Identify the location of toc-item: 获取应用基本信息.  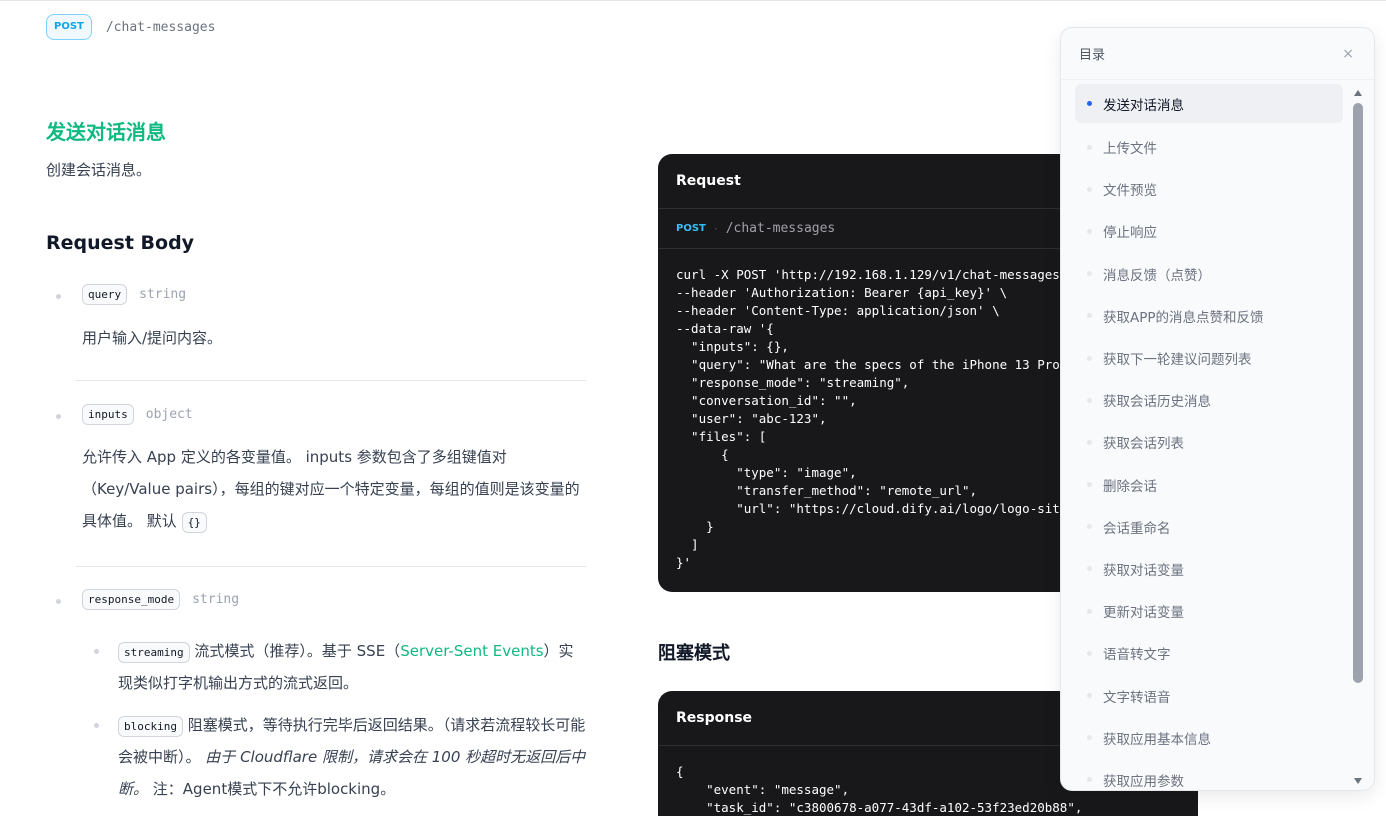
(1209, 738).